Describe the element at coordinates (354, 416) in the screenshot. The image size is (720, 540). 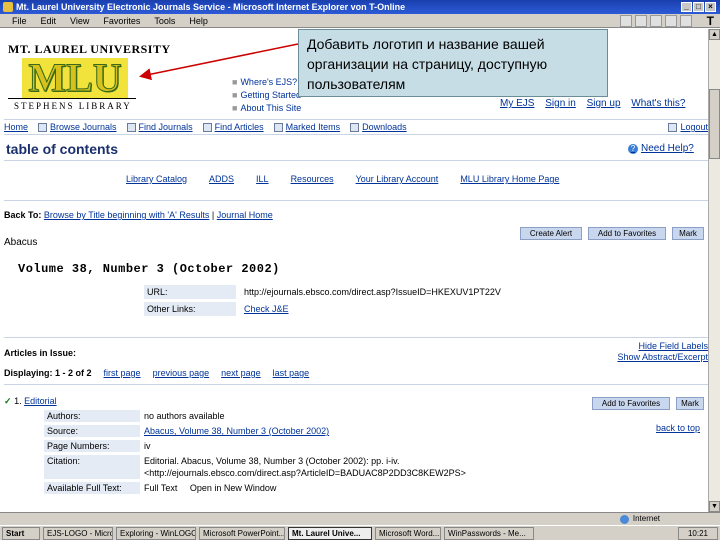
I see `detail-row: Authors: no authors available` at that location.